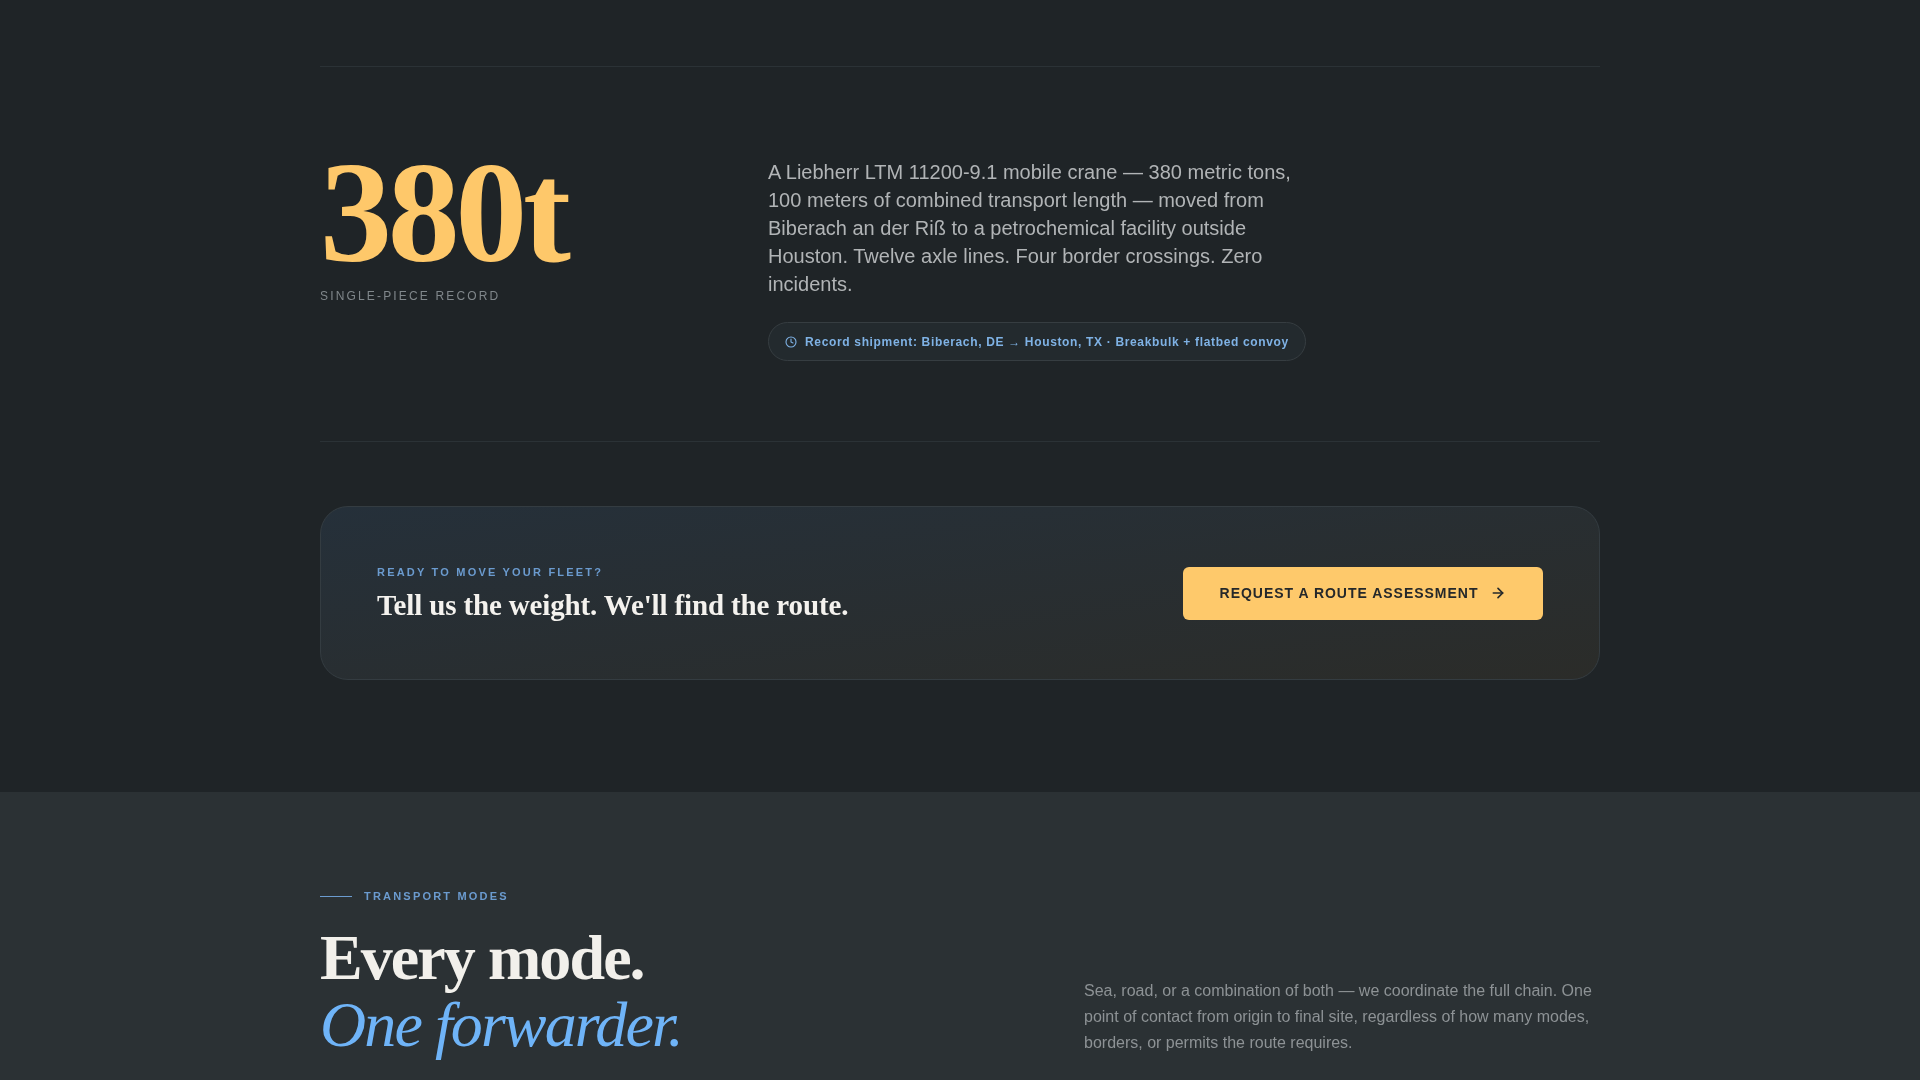 This screenshot has height=1080, width=1920. Describe the element at coordinates (436, 896) in the screenshot. I see `section-eyebrow: TRANSPORT MODES` at that location.